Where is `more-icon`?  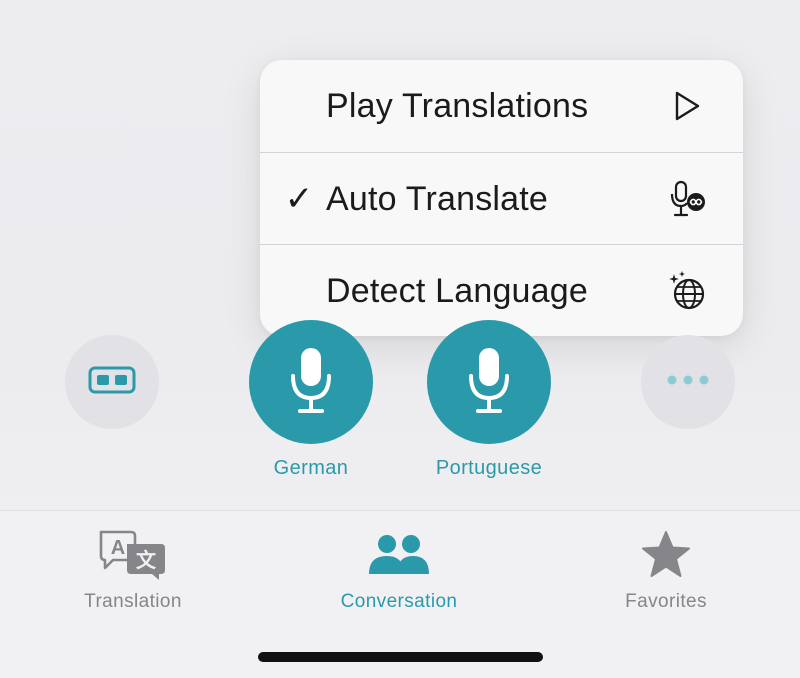
more-icon is located at coordinates (688, 382).